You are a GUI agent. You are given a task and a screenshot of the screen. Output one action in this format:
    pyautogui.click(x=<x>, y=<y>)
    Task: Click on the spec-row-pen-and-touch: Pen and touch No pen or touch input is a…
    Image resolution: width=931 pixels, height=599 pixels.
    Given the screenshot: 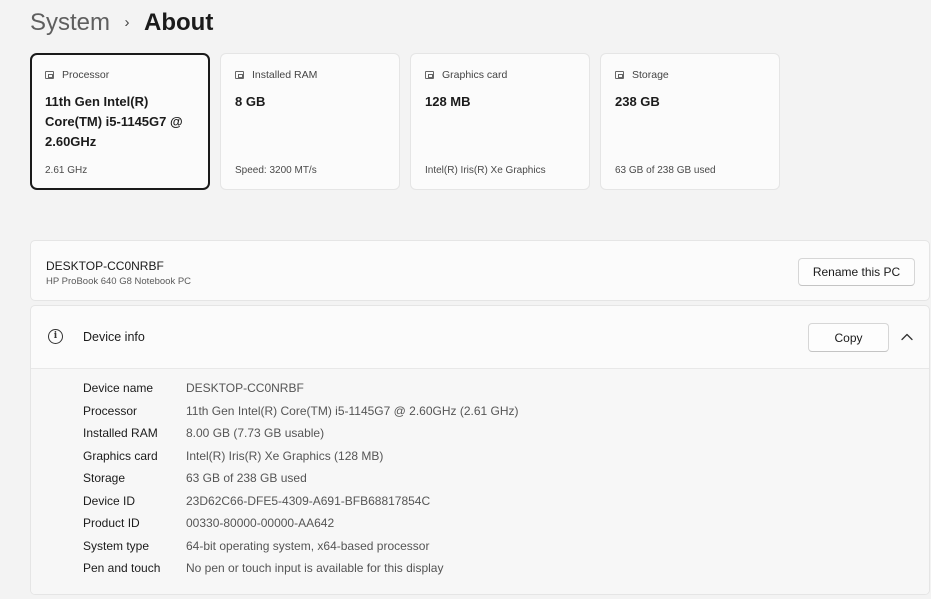 What is the action you would take?
    pyautogui.click(x=301, y=568)
    